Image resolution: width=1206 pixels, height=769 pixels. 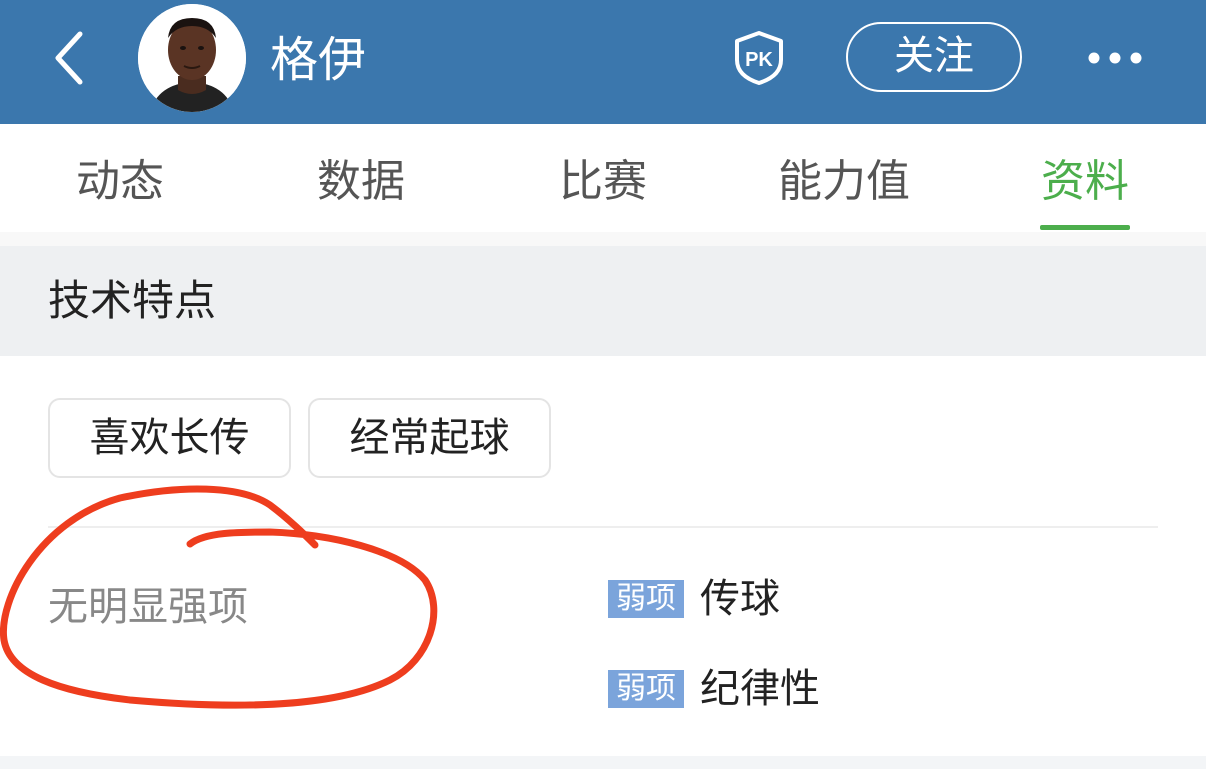 I want to click on bottom-strip, so click(x=603, y=762).